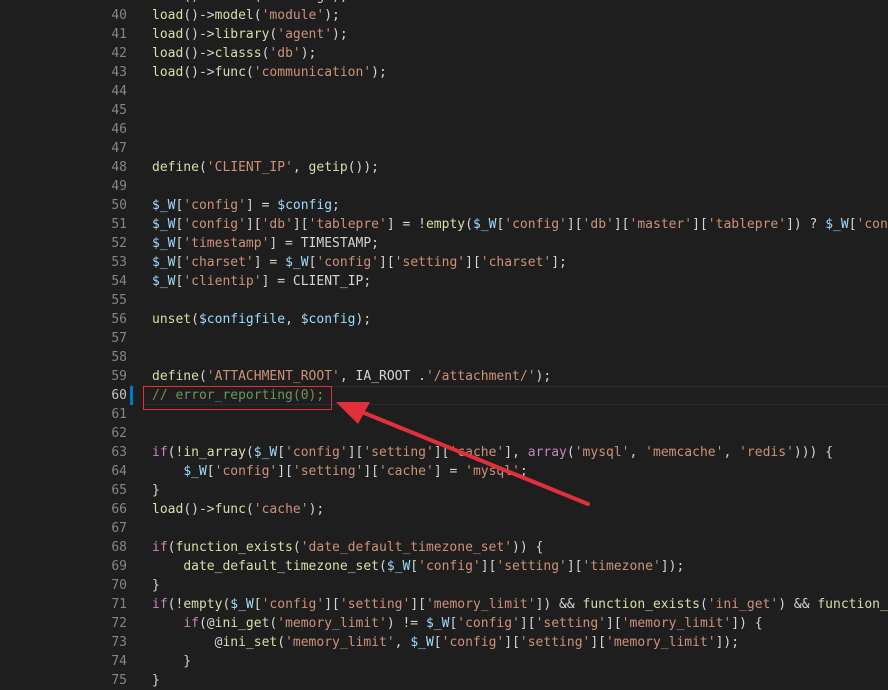 The width and height of the screenshot is (888, 690). What do you see at coordinates (119, 243) in the screenshot?
I see `line-number: 52` at bounding box center [119, 243].